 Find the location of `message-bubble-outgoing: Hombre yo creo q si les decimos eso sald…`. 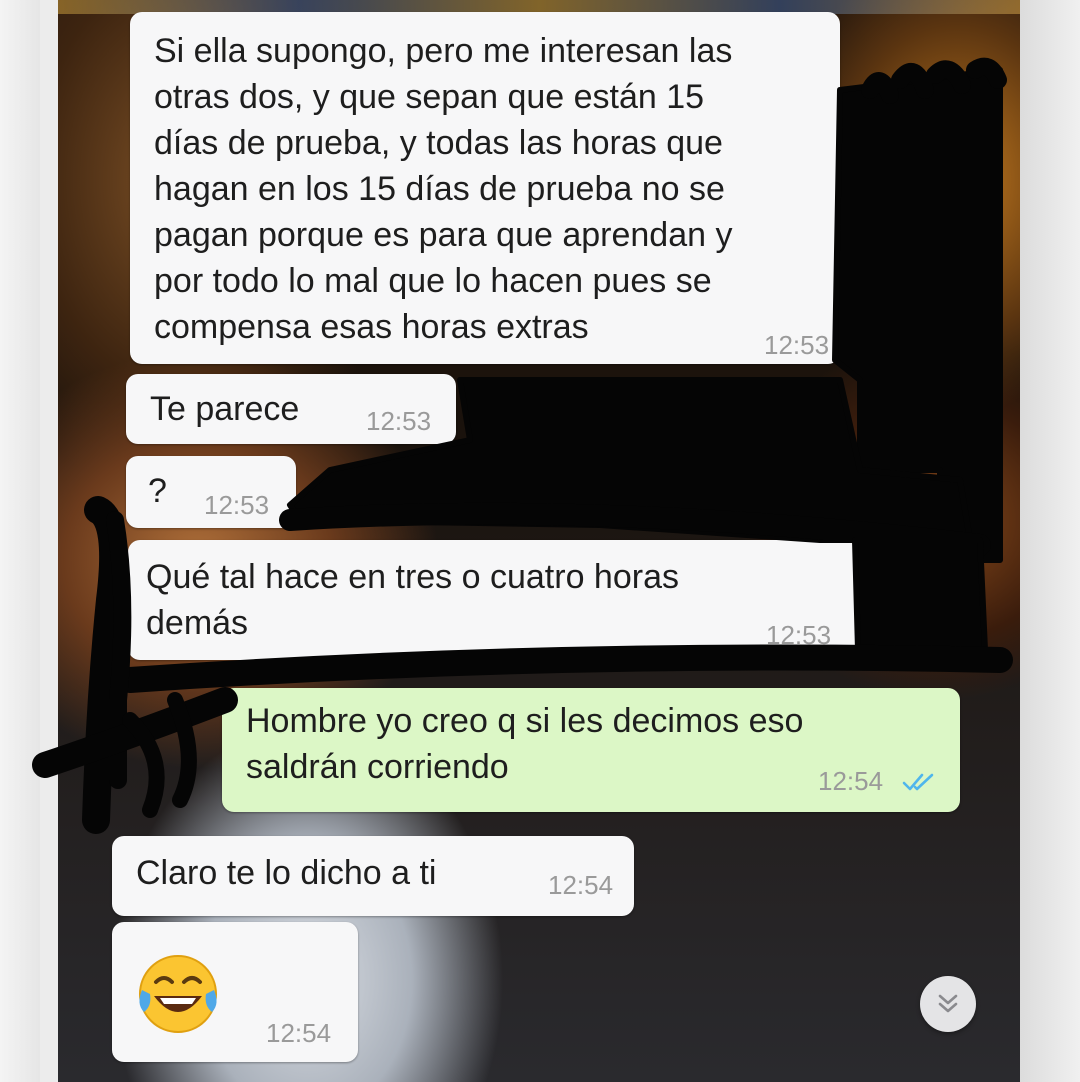

message-bubble-outgoing: Hombre yo creo q si les decimos eso sald… is located at coordinates (591, 750).